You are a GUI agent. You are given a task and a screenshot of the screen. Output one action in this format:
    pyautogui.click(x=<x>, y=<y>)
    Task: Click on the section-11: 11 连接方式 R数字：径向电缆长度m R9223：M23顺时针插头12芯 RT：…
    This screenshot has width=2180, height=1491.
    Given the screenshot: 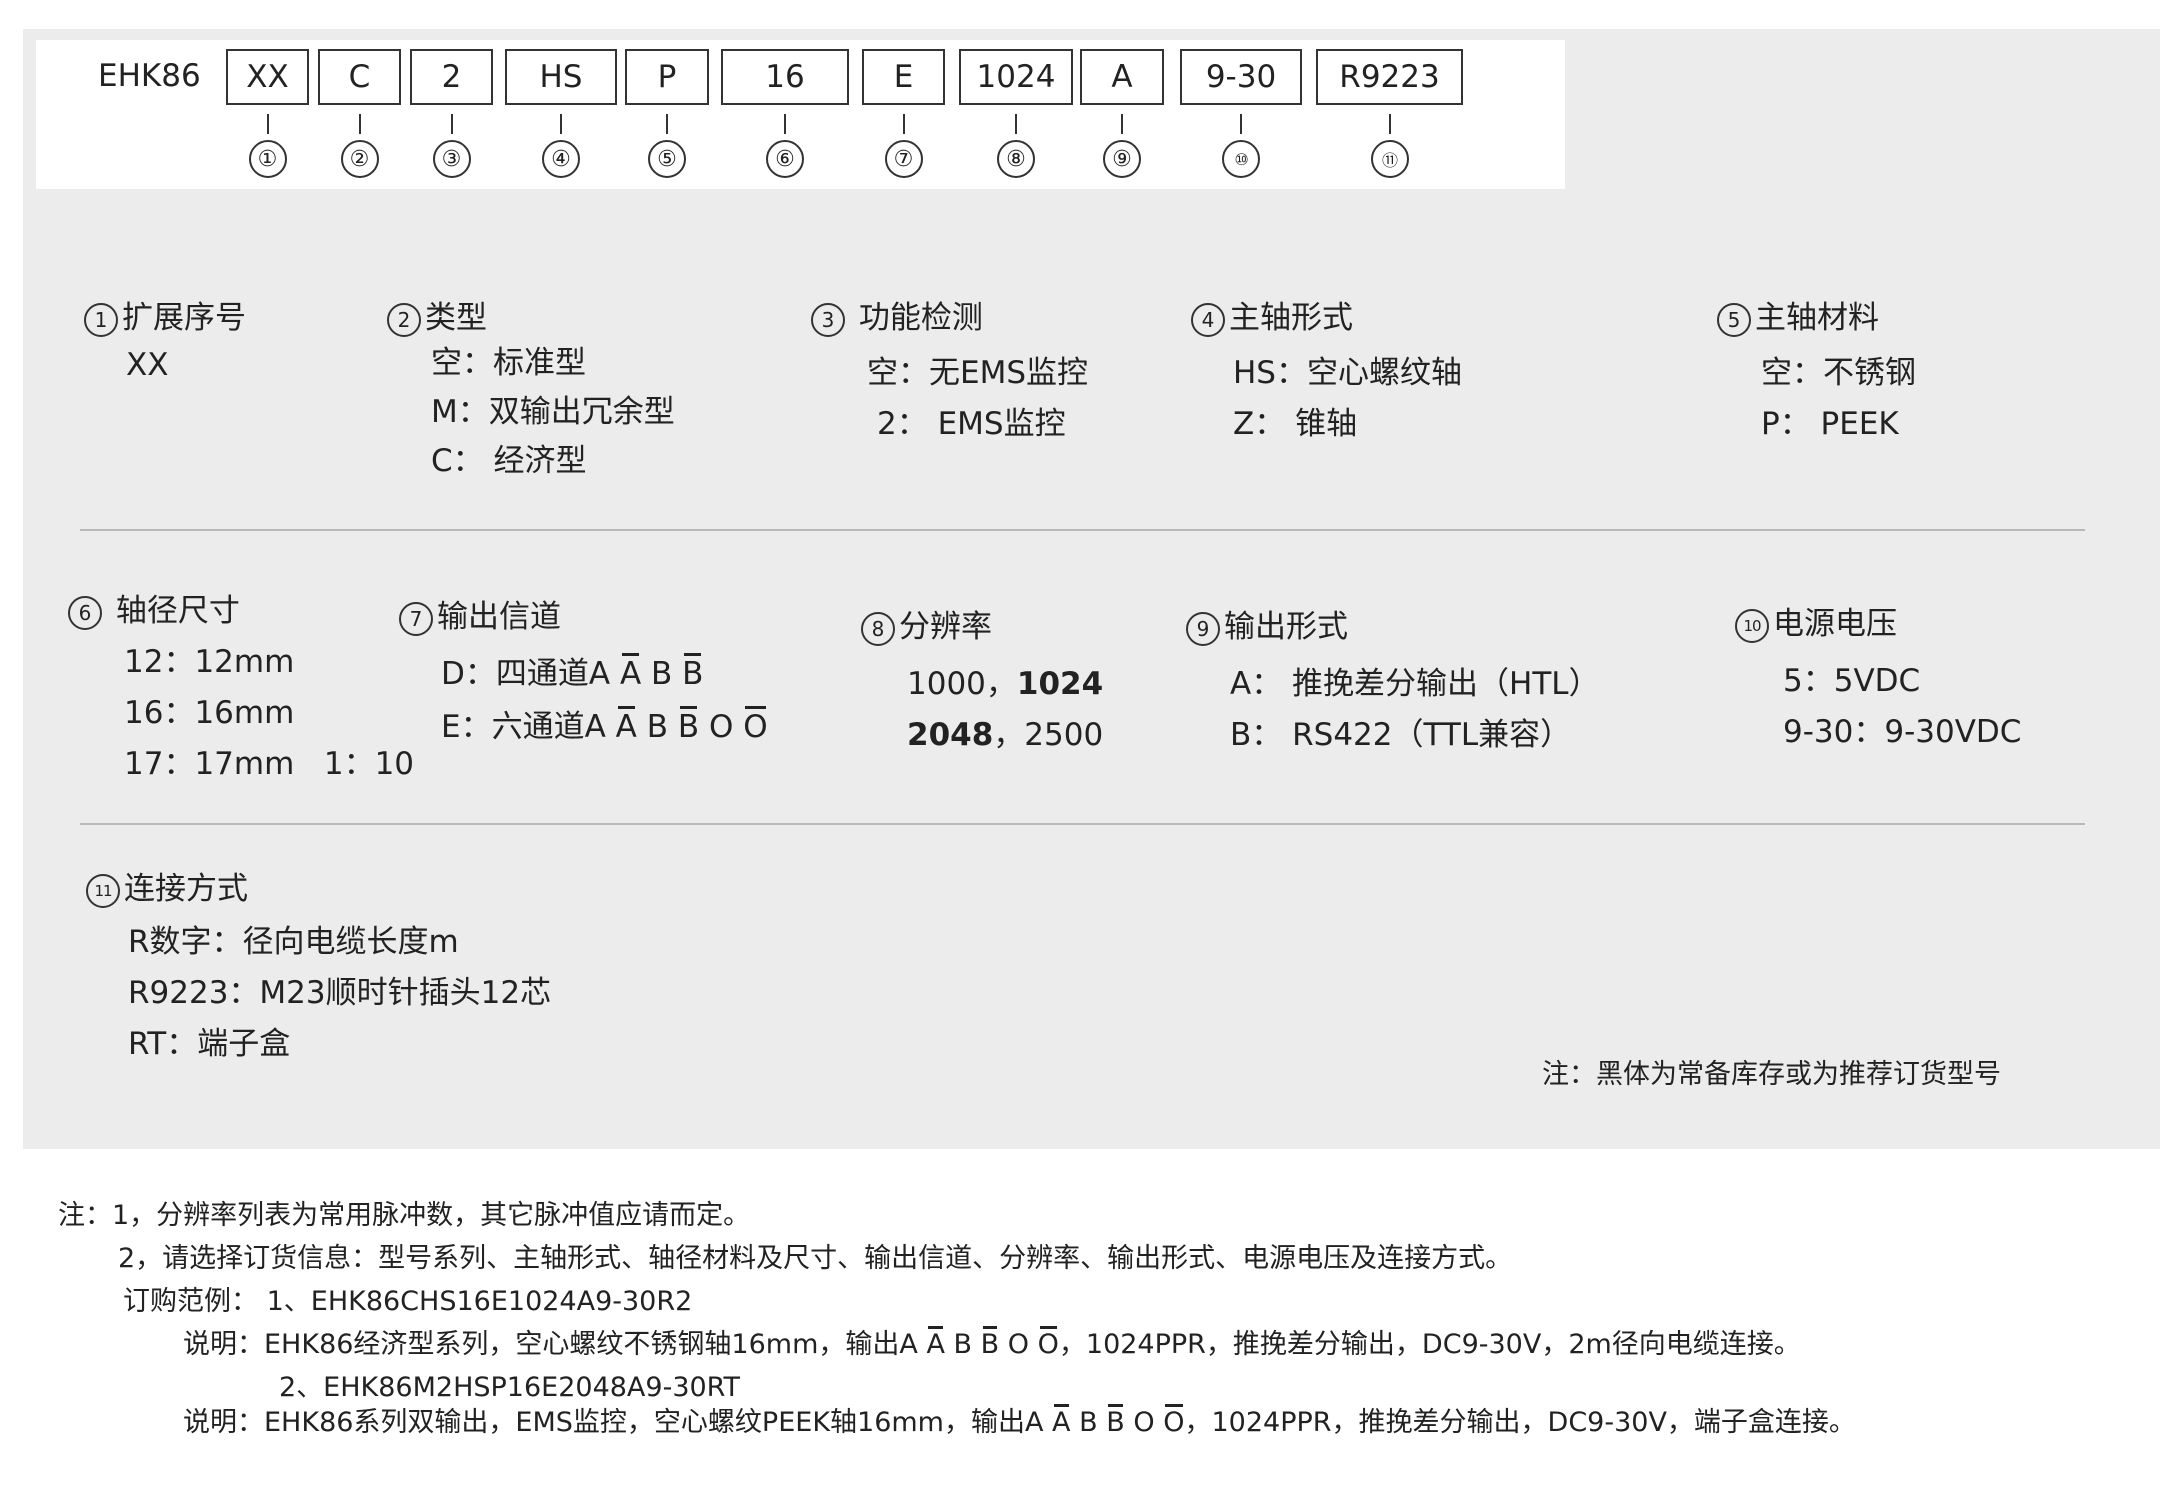 What is the action you would take?
    pyautogui.click(x=318, y=963)
    